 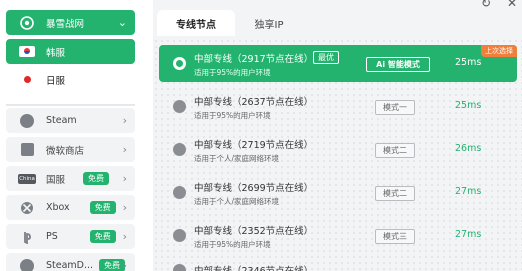 What do you see at coordinates (27, 150) in the screenshot?
I see `microsoft-store-icon` at bounding box center [27, 150].